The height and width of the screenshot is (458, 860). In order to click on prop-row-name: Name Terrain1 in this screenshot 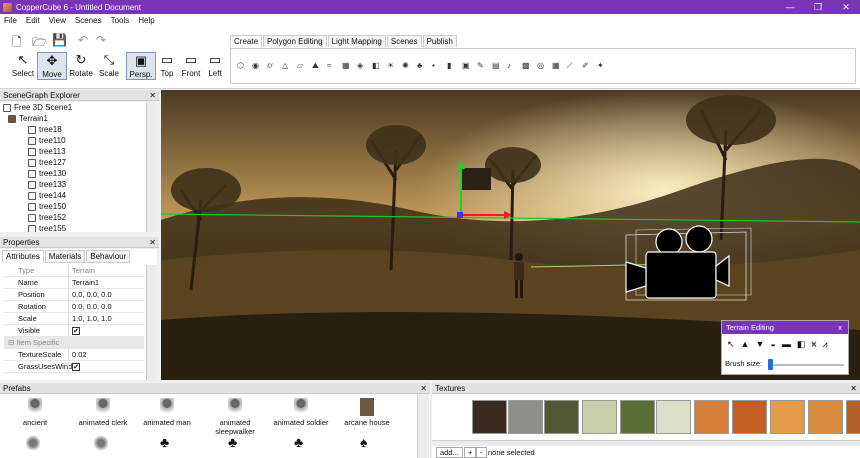, I will do `click(74, 283)`.